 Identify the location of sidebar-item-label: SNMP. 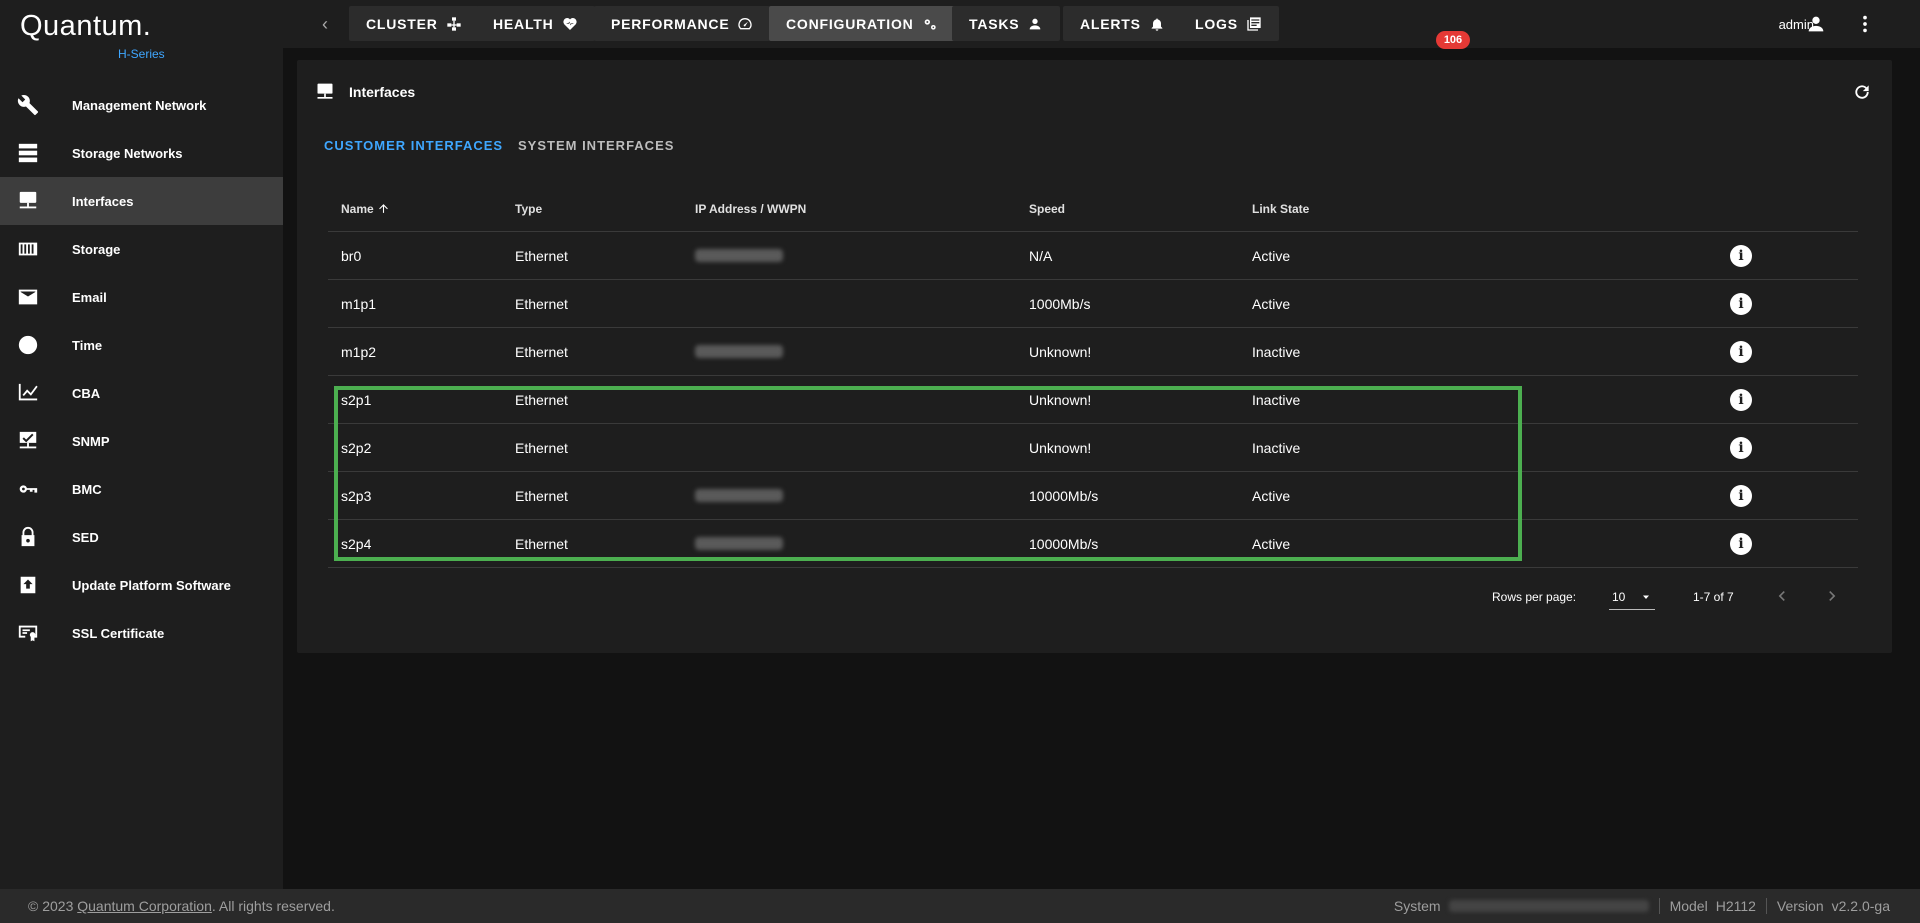
(91, 441).